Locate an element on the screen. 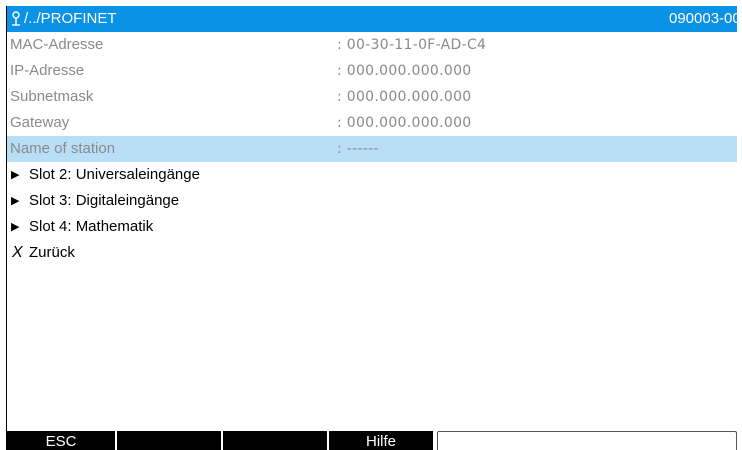 This screenshot has height=450, width=742. network-tree-icon is located at coordinates (16, 18).